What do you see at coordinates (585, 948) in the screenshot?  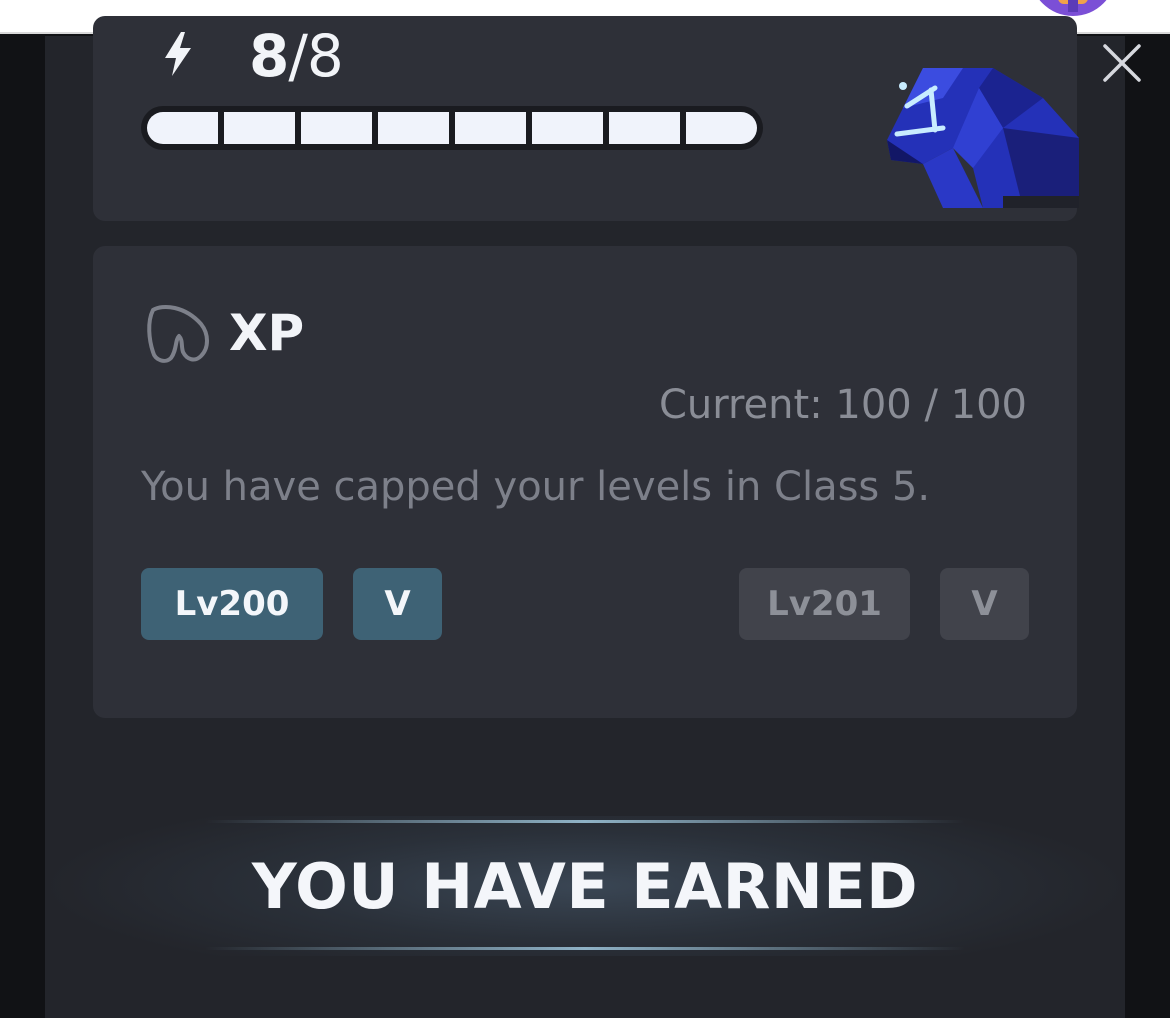 I see `banner-divider-bottom` at bounding box center [585, 948].